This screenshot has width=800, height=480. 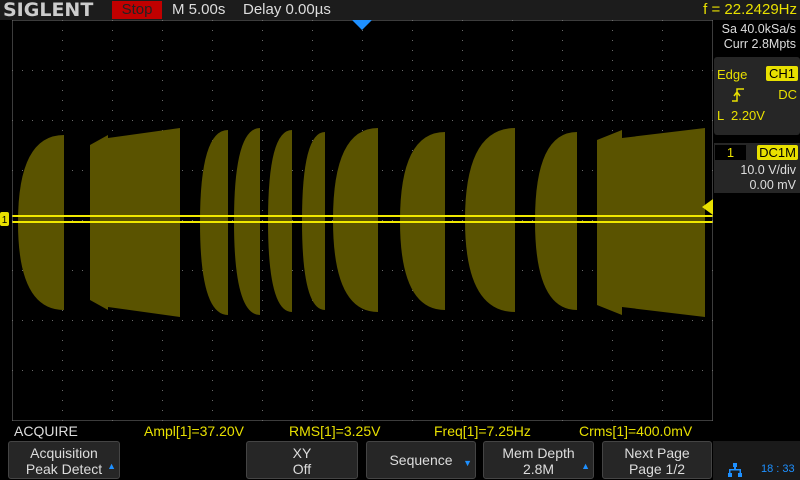 I want to click on memory-depth: Curr 2.8Mpts, so click(x=759, y=44).